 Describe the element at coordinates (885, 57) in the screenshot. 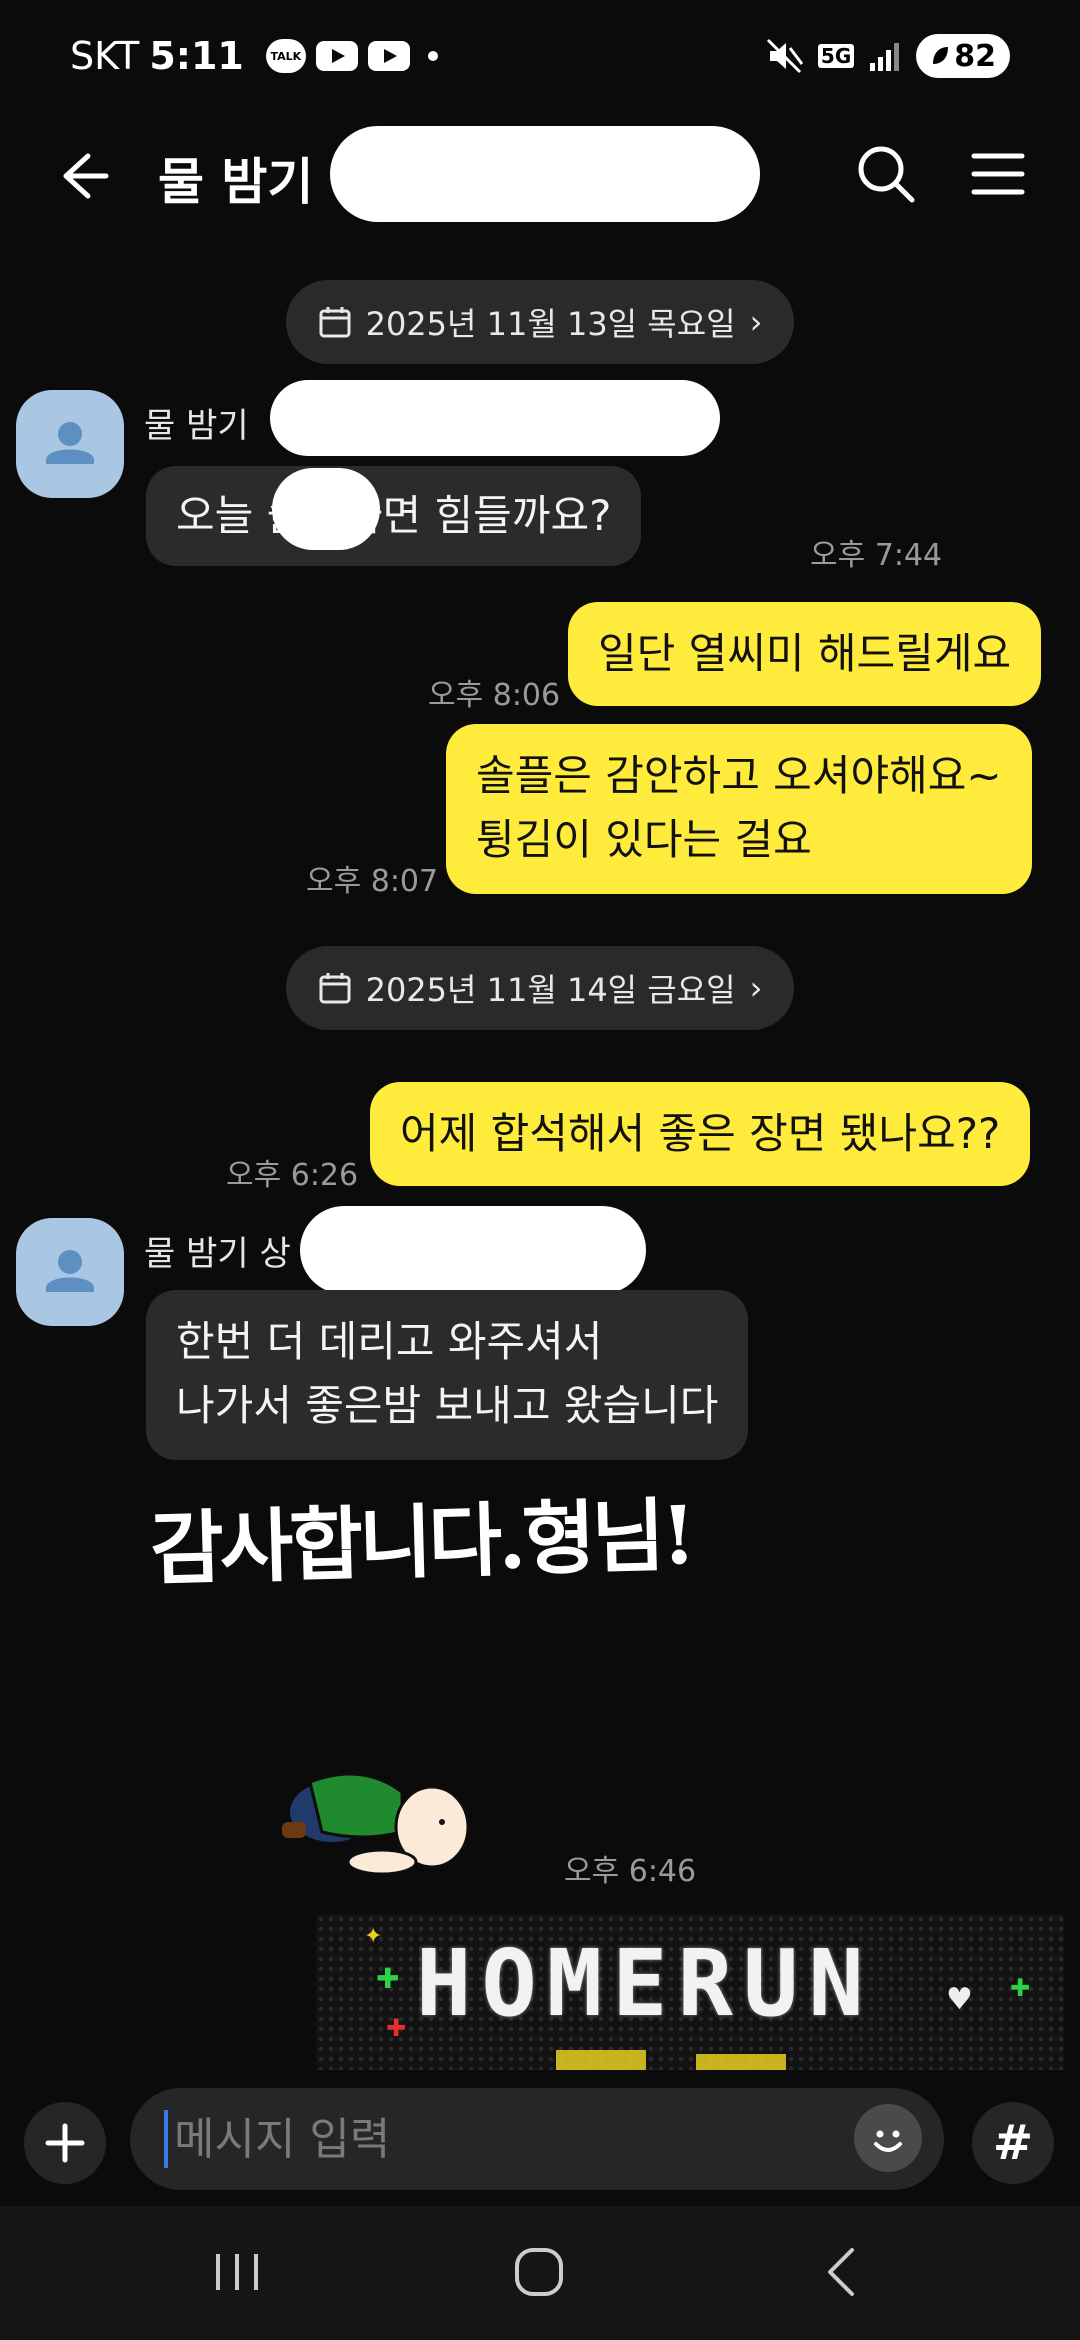

I see `signal-icon` at that location.